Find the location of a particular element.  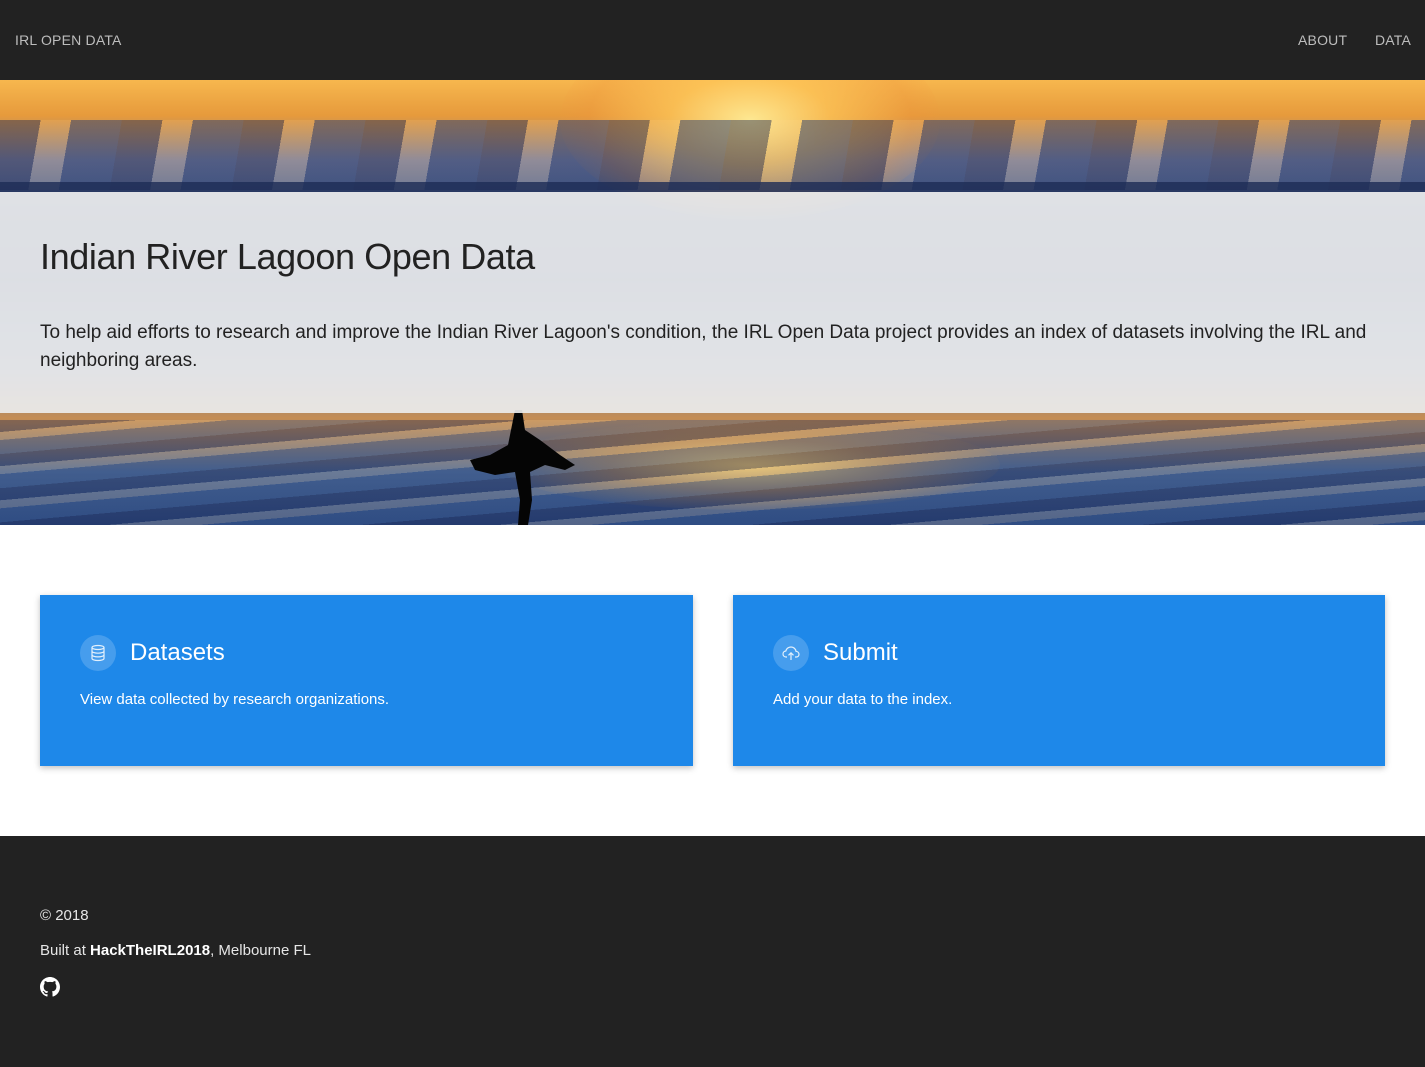

mangrove-silhouette is located at coordinates (522, 467).